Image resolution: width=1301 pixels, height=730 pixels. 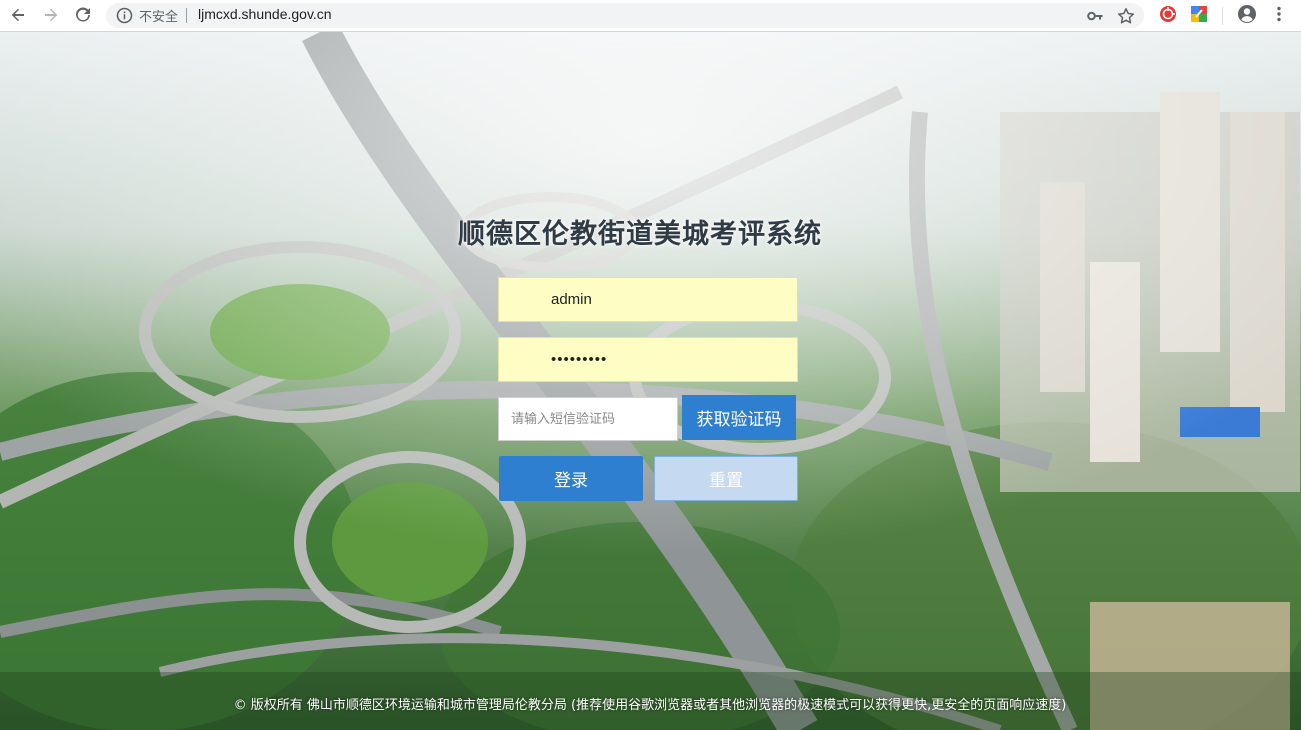 I want to click on get-code-button: 获取验证码, so click(x=739, y=417).